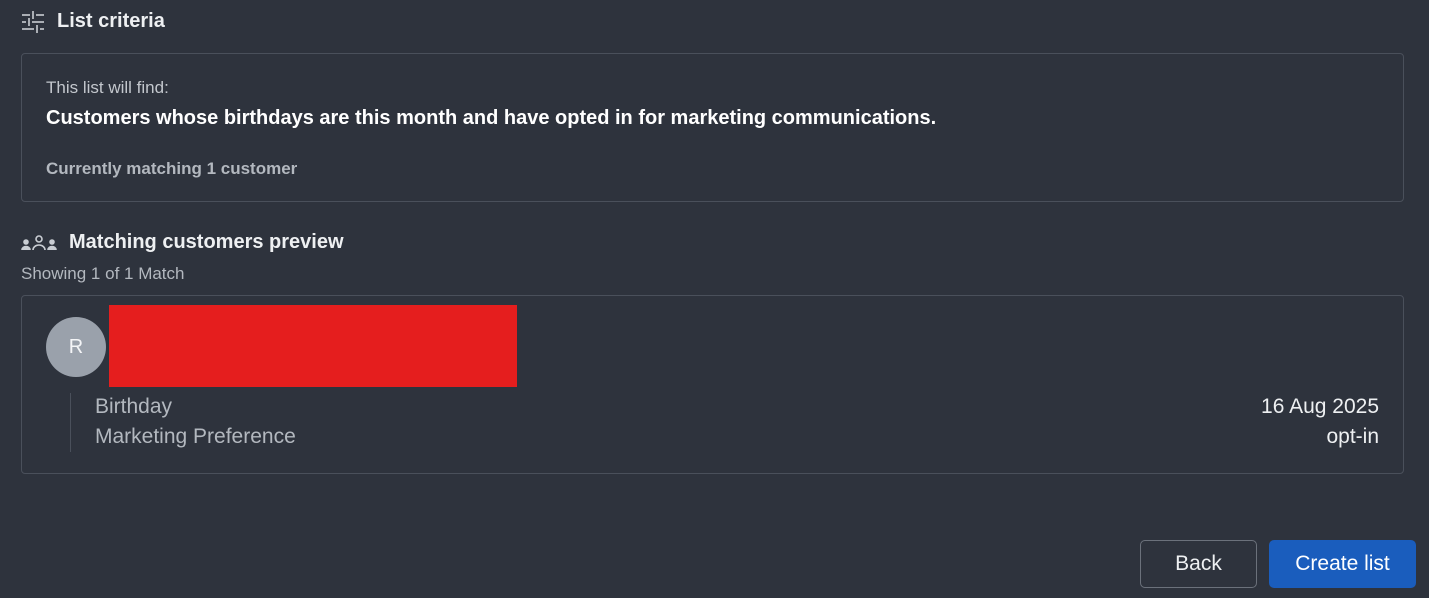 This screenshot has width=1429, height=598. What do you see at coordinates (134, 406) in the screenshot?
I see `detail-label: Birthday` at bounding box center [134, 406].